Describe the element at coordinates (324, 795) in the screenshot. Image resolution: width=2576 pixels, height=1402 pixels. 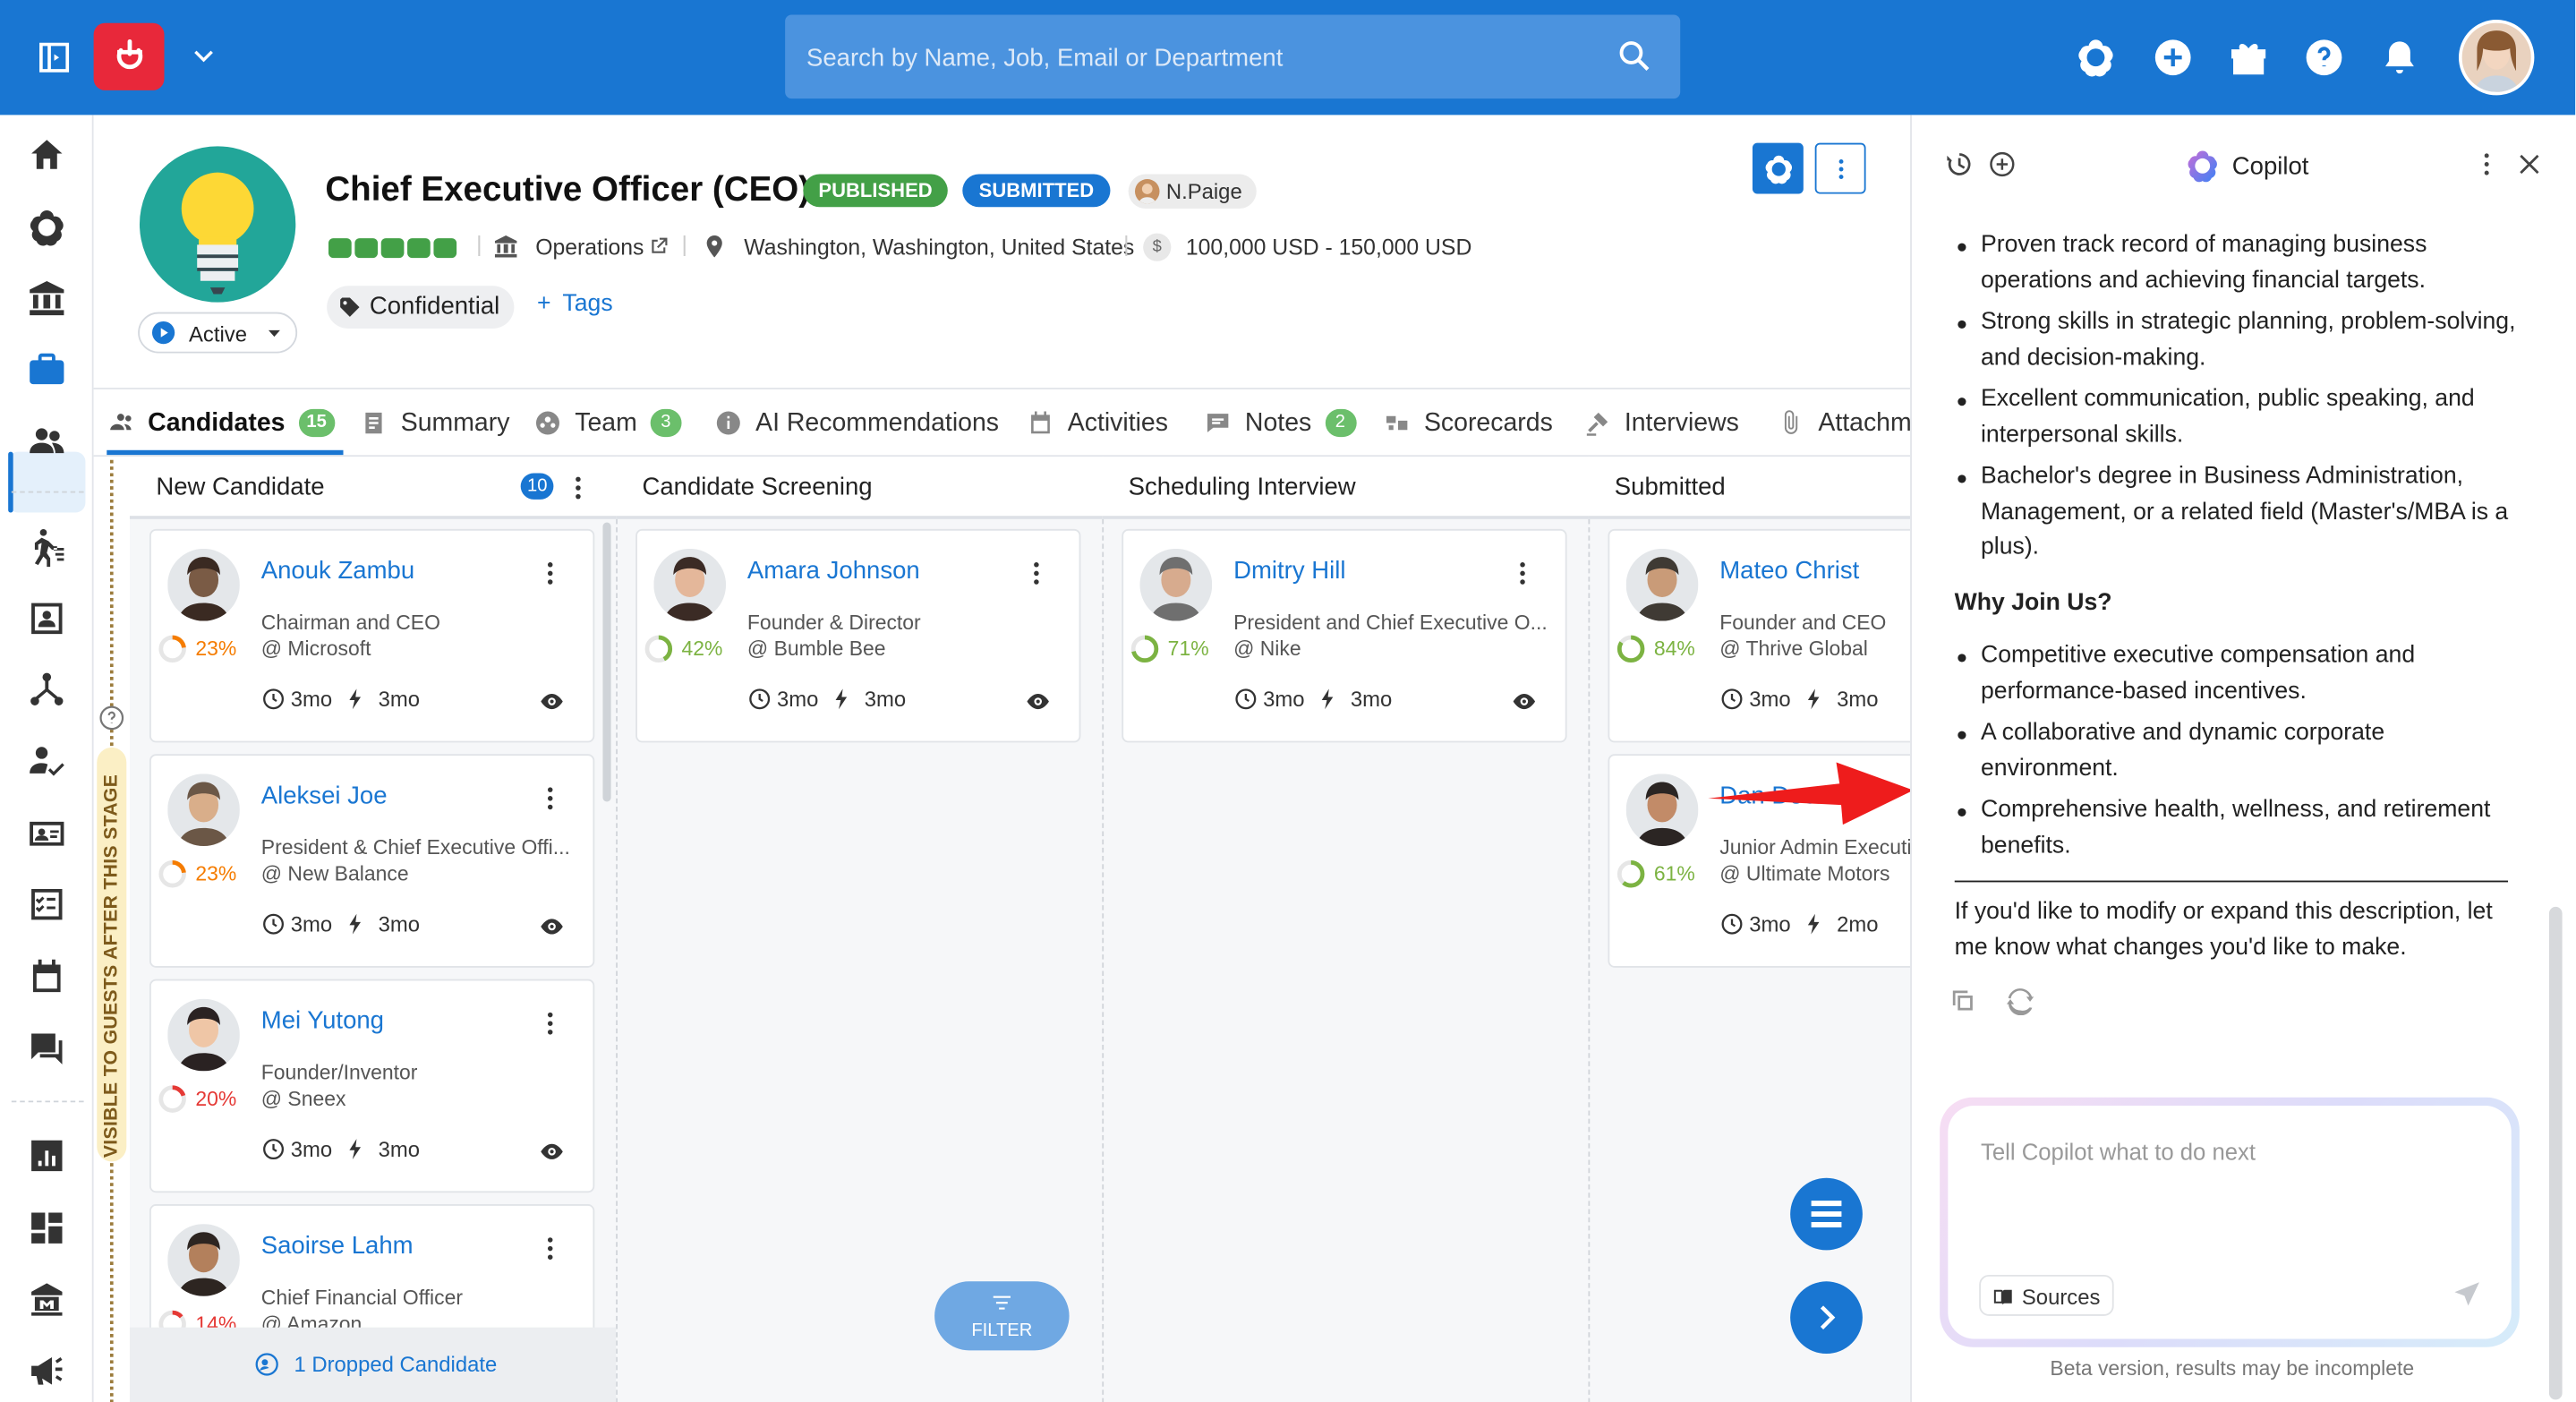
I see `candidate-name: Aleksei Joe` at that location.